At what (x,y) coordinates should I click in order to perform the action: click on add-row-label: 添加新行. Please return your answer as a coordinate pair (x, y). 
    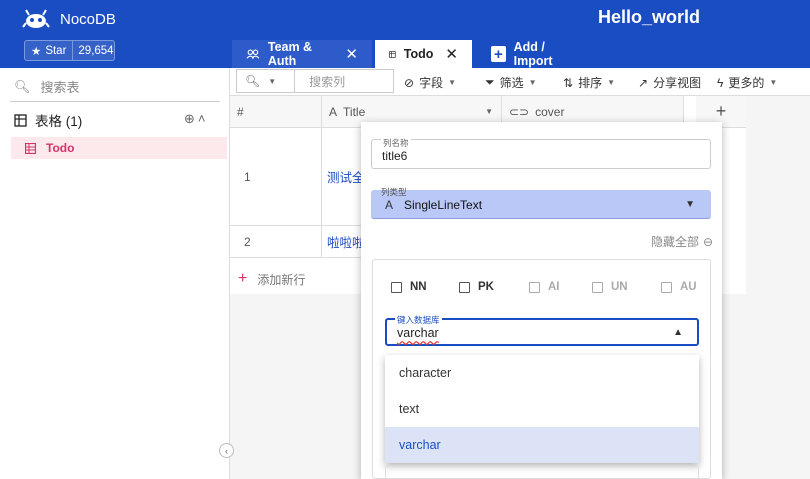
    Looking at the image, I should click on (281, 279).